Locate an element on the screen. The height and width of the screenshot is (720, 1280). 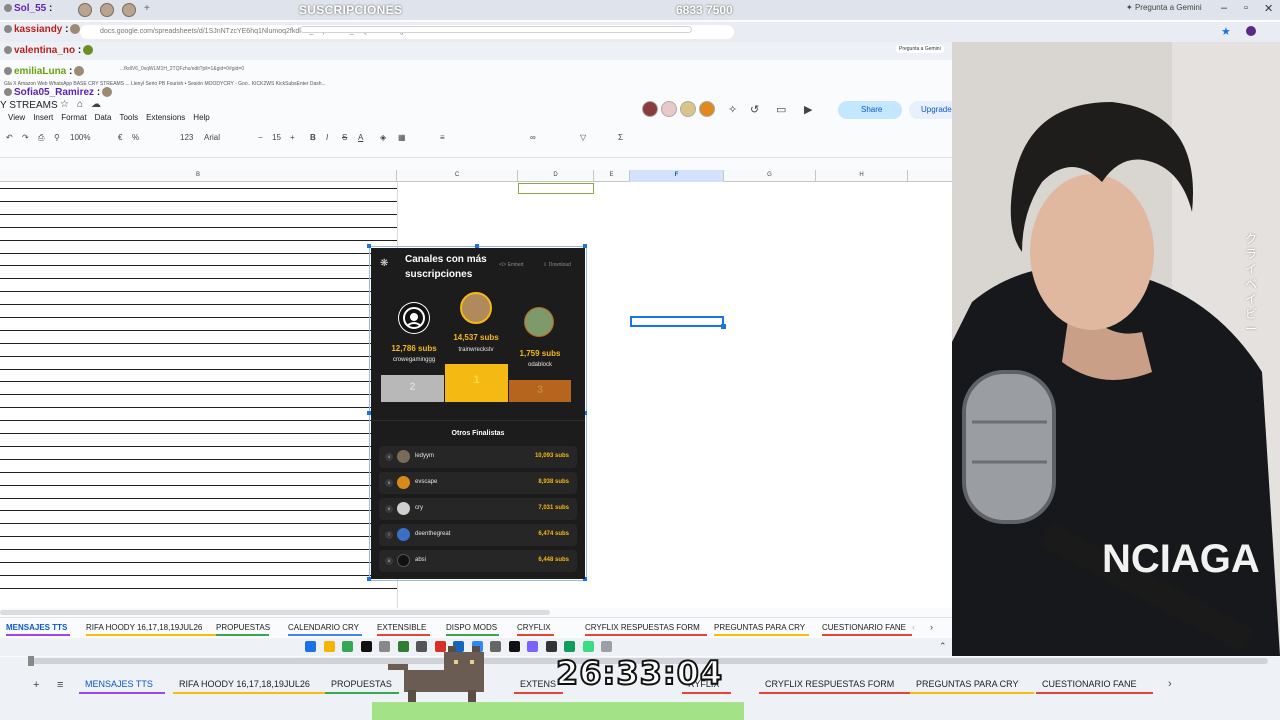
sheet-tab: PROPUESTAS is located at coordinates (243, 627).